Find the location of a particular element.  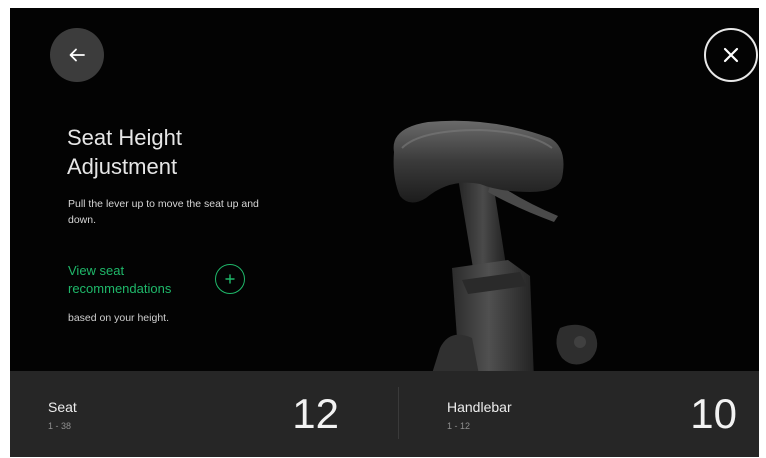

plus-icon is located at coordinates (230, 279).